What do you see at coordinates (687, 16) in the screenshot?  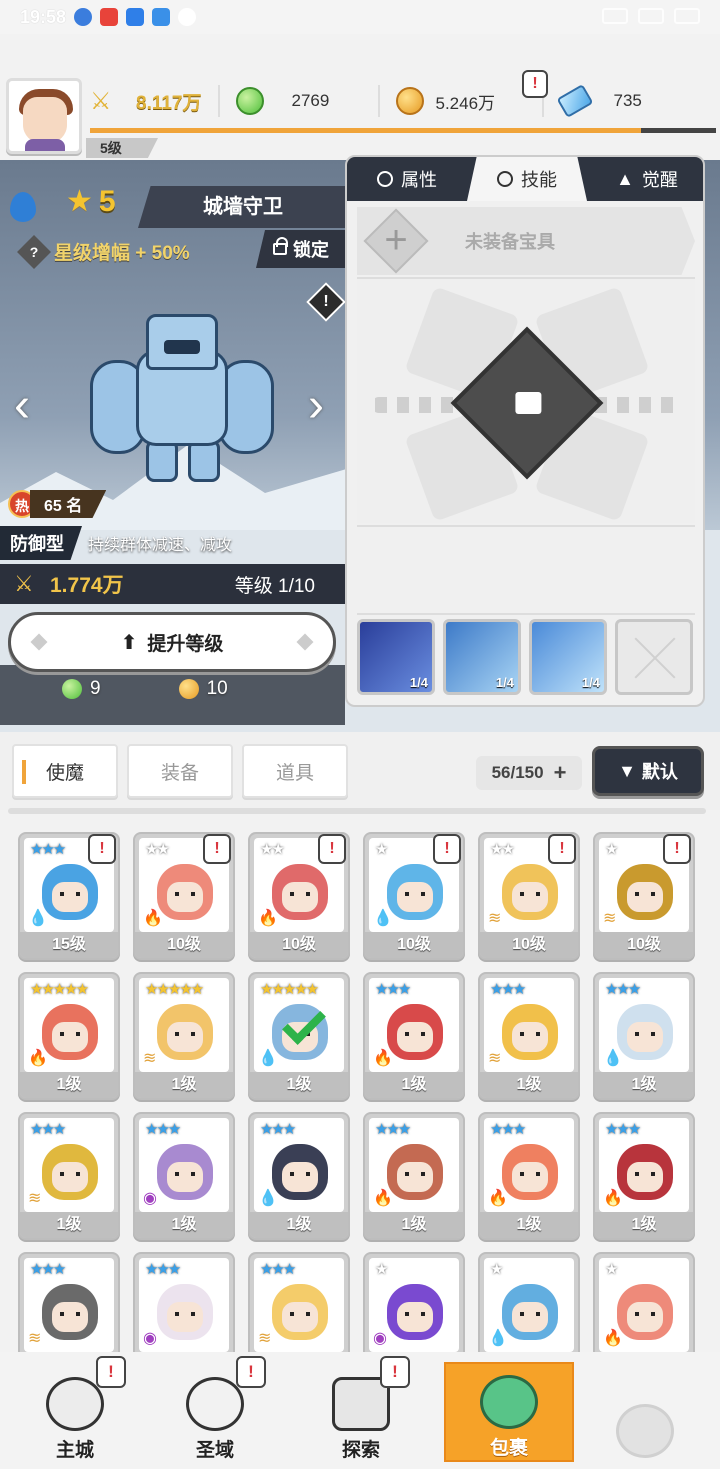 I see `battery-icon` at bounding box center [687, 16].